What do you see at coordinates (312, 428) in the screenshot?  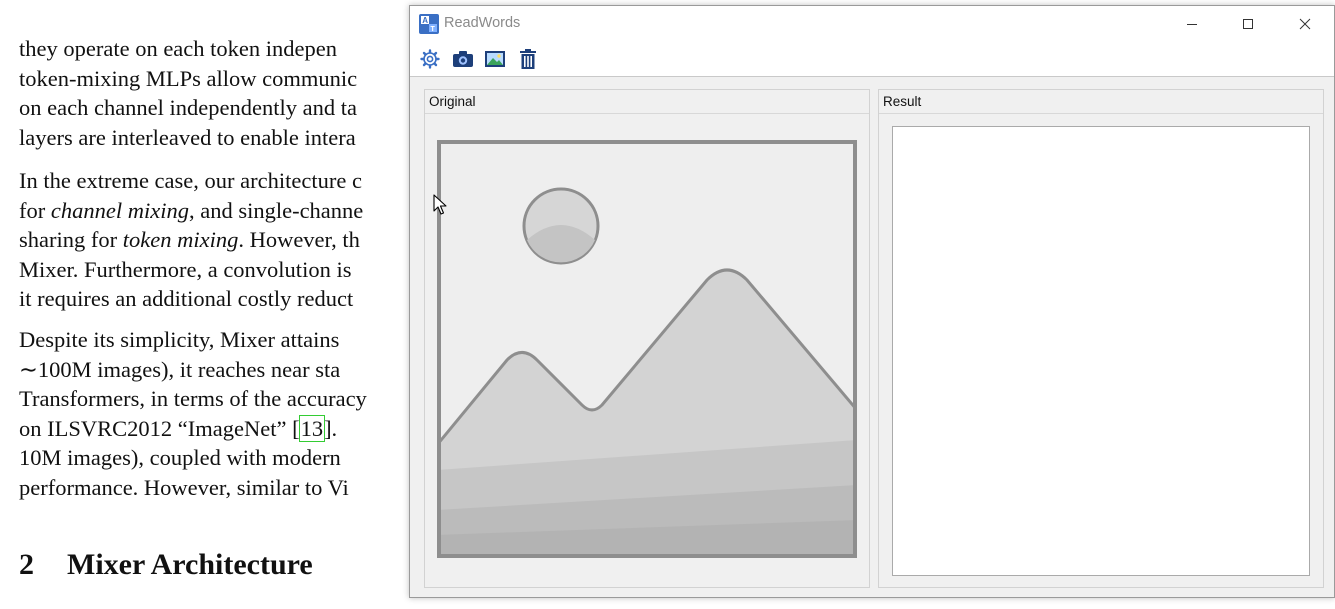 I see `citation-link: 13` at bounding box center [312, 428].